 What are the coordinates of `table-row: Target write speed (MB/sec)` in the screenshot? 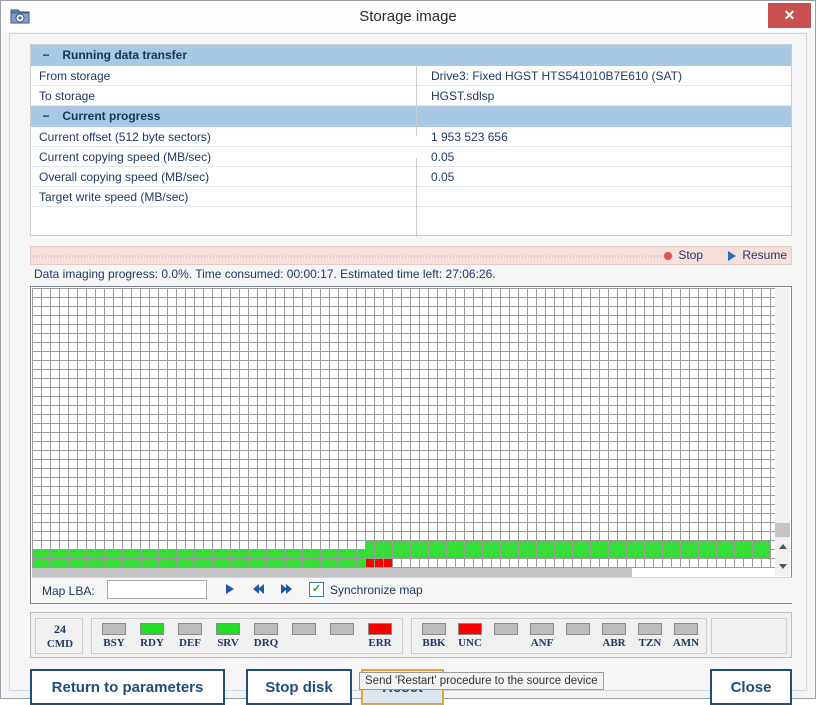 It's located at (411, 197).